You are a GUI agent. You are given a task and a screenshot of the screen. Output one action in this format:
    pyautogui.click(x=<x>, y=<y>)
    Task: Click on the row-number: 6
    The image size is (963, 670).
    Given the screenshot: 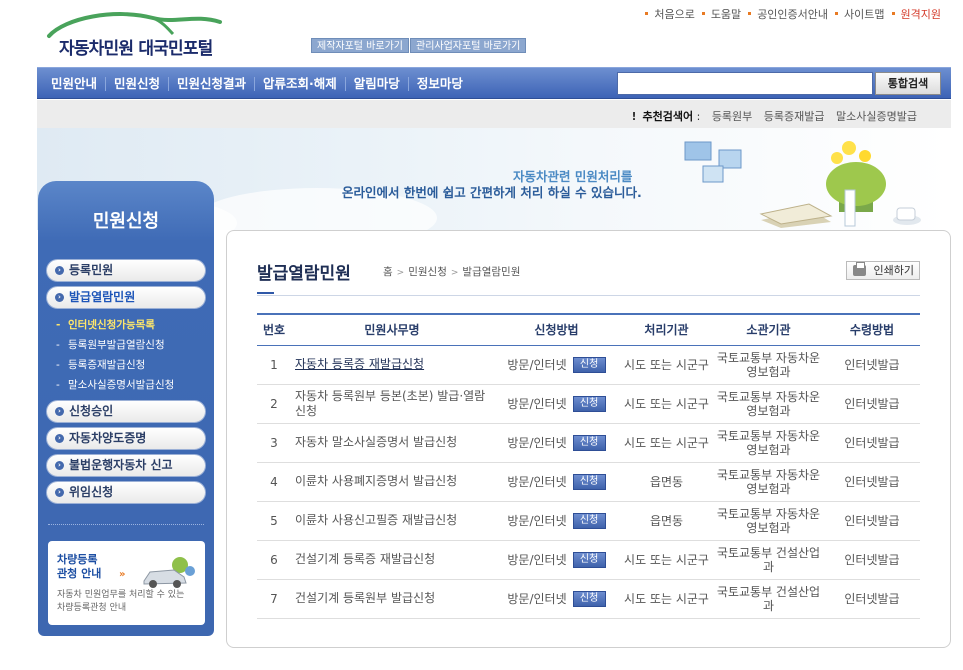 What is the action you would take?
    pyautogui.click(x=274, y=560)
    